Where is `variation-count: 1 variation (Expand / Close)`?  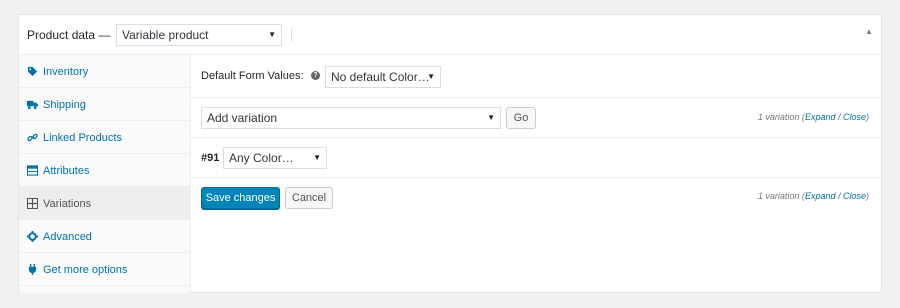 variation-count: 1 variation (Expand / Close) is located at coordinates (813, 117).